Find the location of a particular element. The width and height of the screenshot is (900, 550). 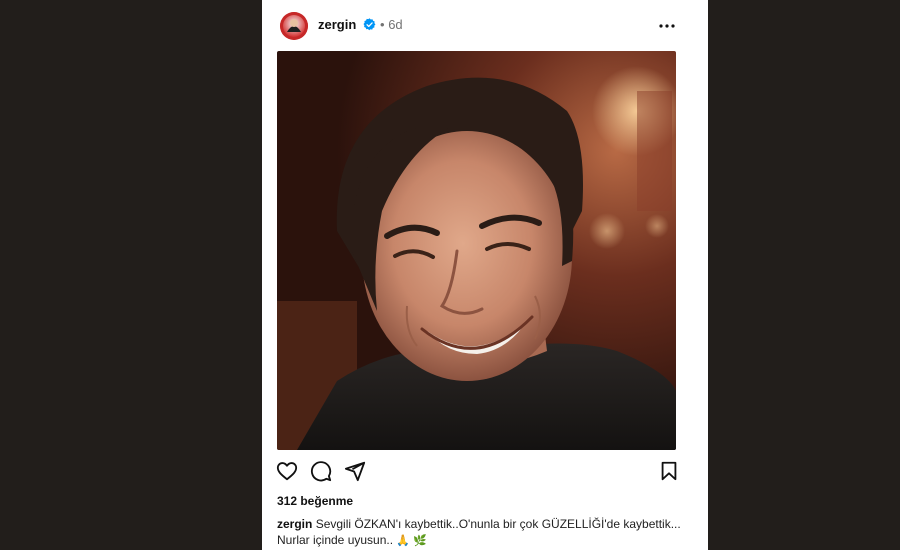

comment-icon is located at coordinates (321, 471).